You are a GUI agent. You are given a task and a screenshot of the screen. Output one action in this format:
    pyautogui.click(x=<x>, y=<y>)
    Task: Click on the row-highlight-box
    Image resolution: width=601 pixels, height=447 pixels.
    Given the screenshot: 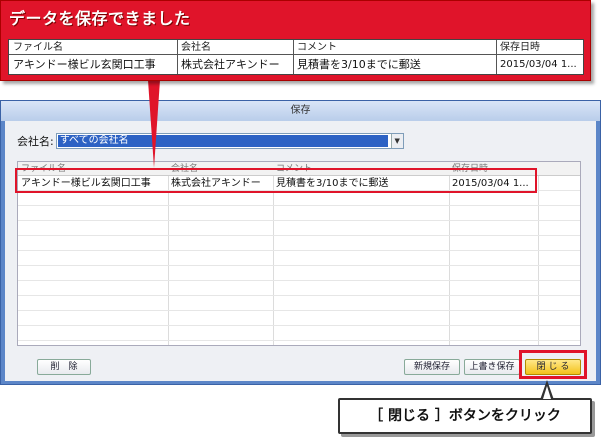 What is the action you would take?
    pyautogui.click(x=276, y=180)
    